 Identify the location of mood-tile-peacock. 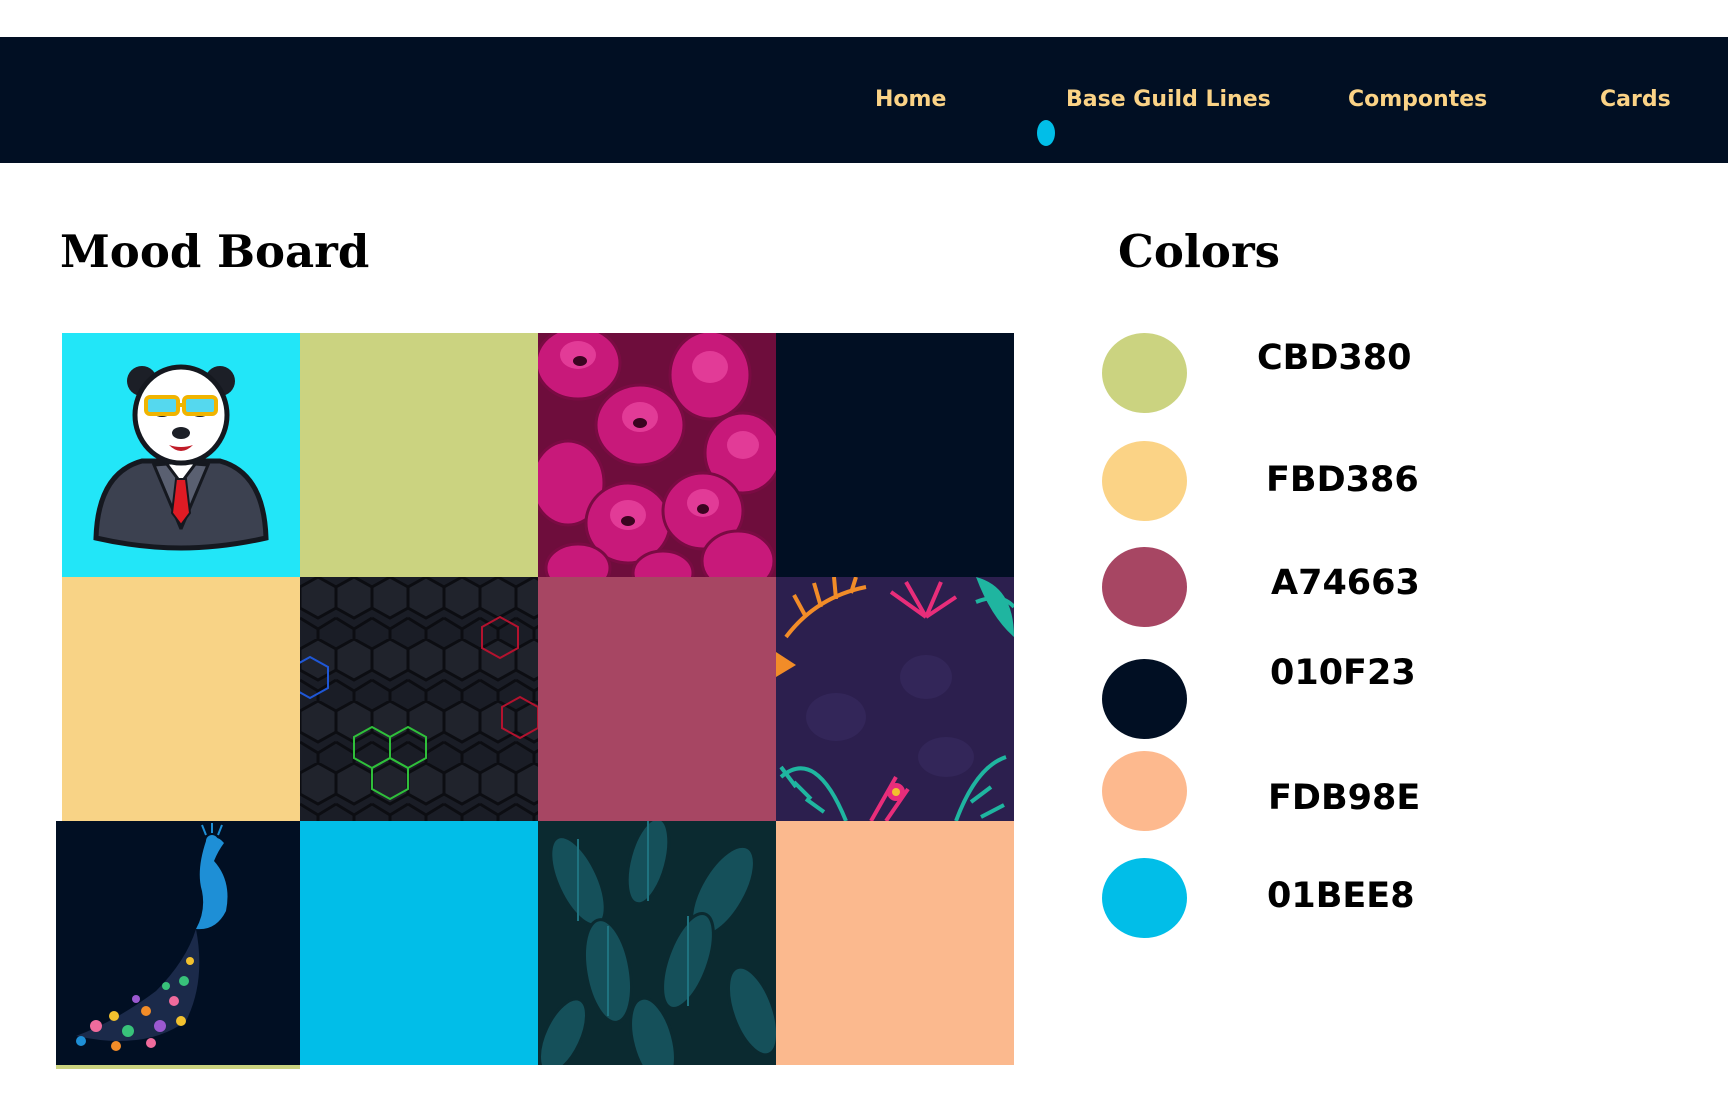
(178, 945).